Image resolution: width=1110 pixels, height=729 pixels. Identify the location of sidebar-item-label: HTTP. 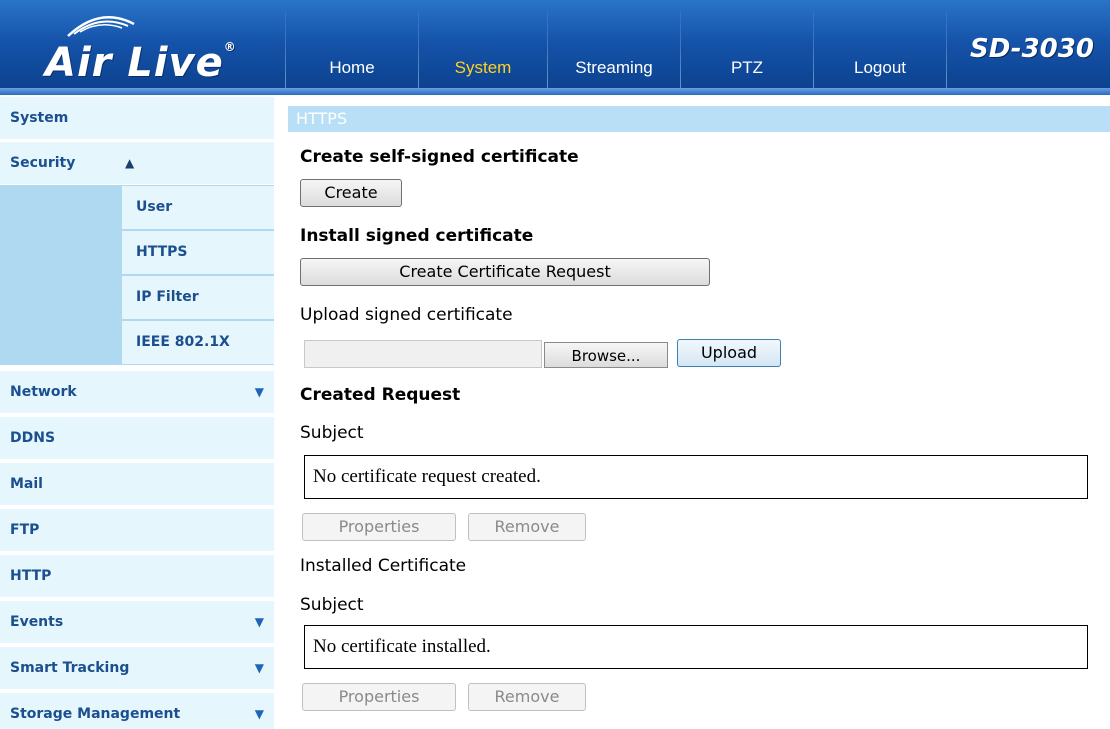
(31, 576).